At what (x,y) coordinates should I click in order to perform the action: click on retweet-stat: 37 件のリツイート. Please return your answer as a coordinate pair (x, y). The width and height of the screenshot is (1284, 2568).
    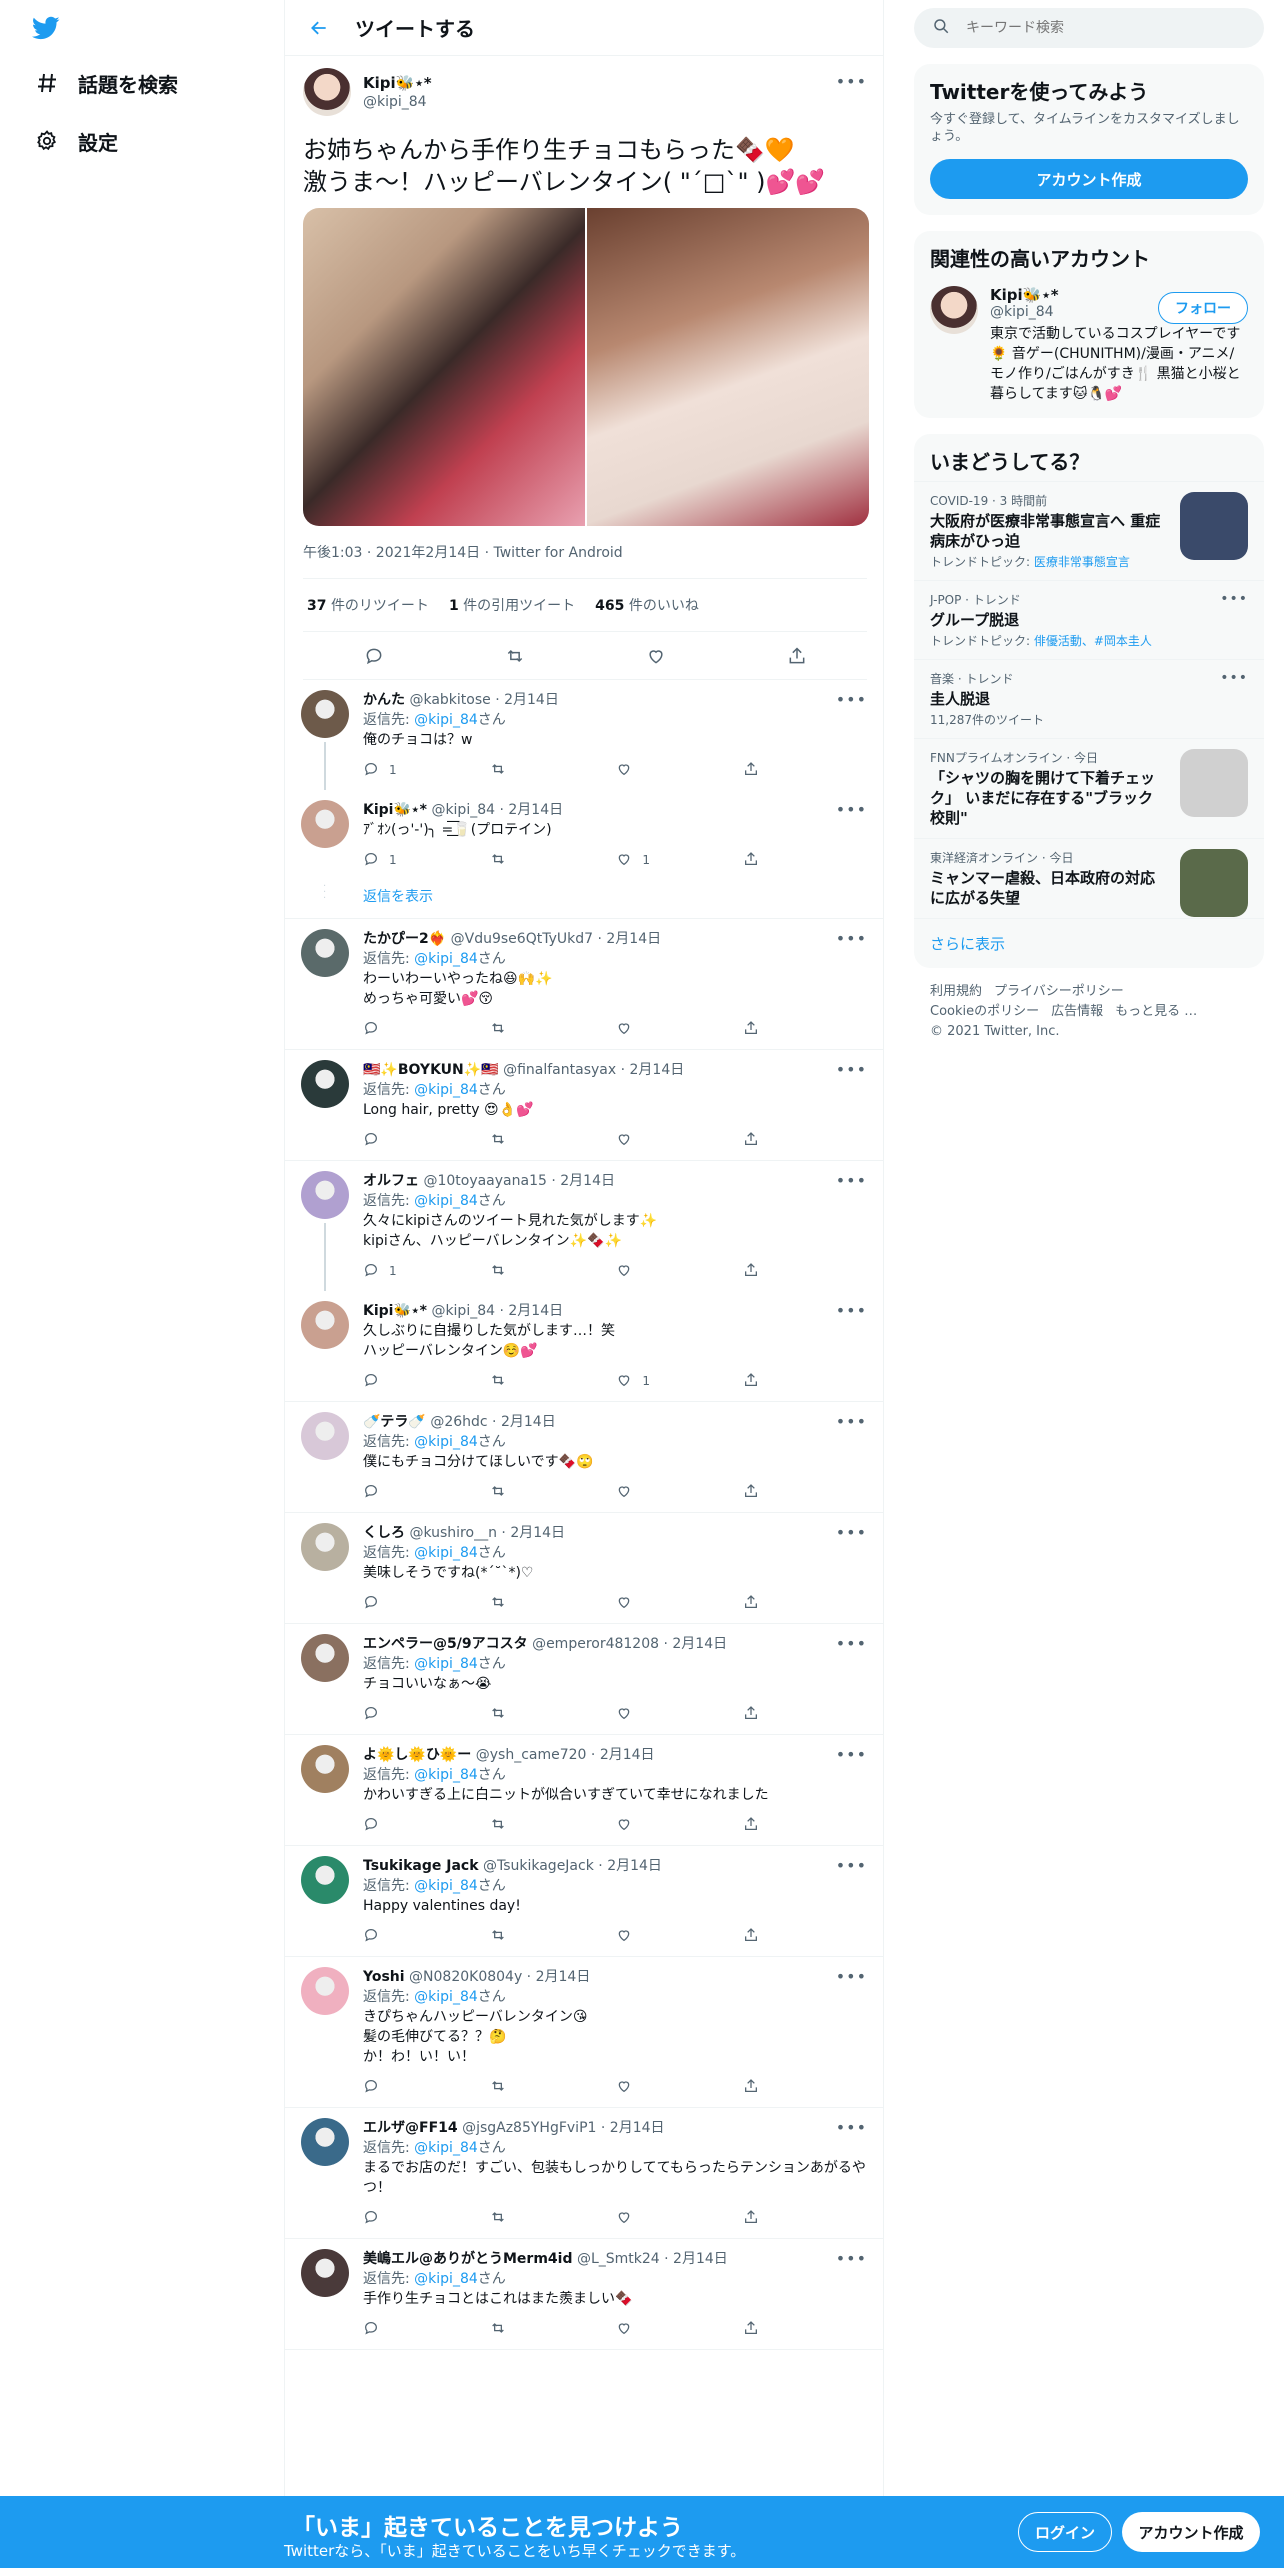
    Looking at the image, I should click on (368, 605).